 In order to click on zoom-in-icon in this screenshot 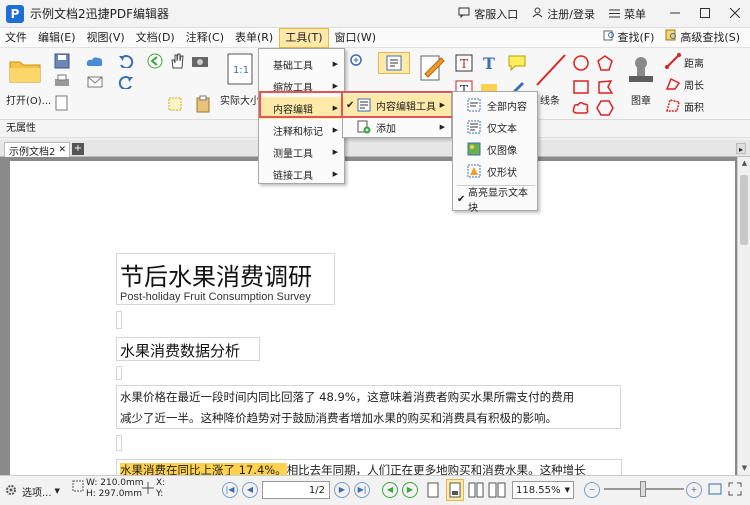, I will do `click(357, 61)`.